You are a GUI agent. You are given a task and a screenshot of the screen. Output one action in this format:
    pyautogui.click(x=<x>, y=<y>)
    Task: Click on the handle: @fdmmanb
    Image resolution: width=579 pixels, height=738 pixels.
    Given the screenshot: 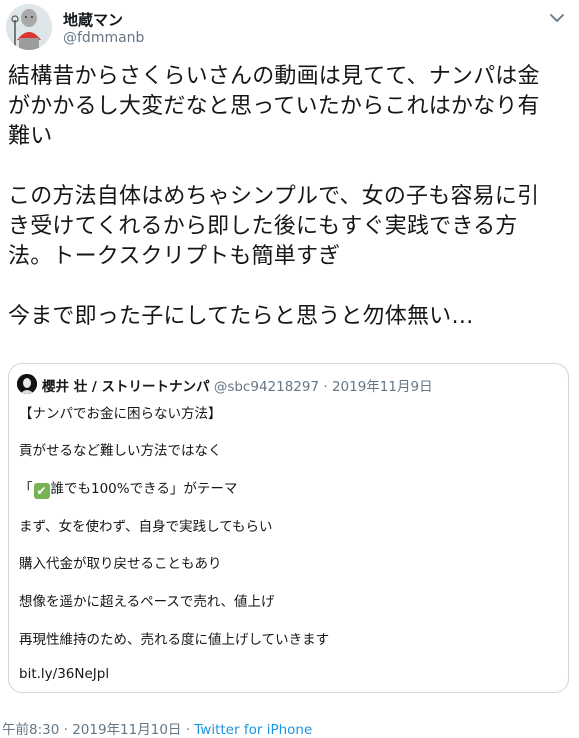 What is the action you would take?
    pyautogui.click(x=103, y=38)
    